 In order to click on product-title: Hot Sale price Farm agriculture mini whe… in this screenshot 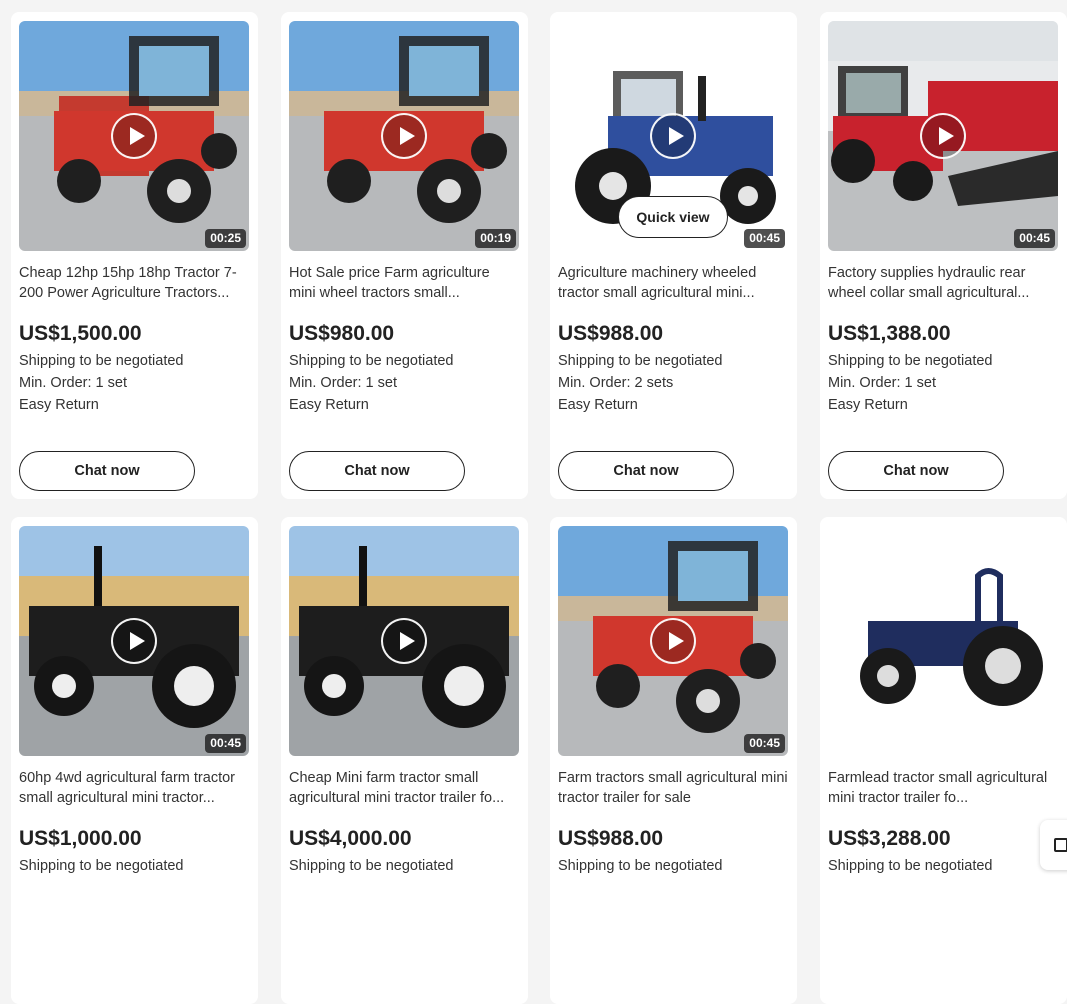, I will do `click(404, 284)`.